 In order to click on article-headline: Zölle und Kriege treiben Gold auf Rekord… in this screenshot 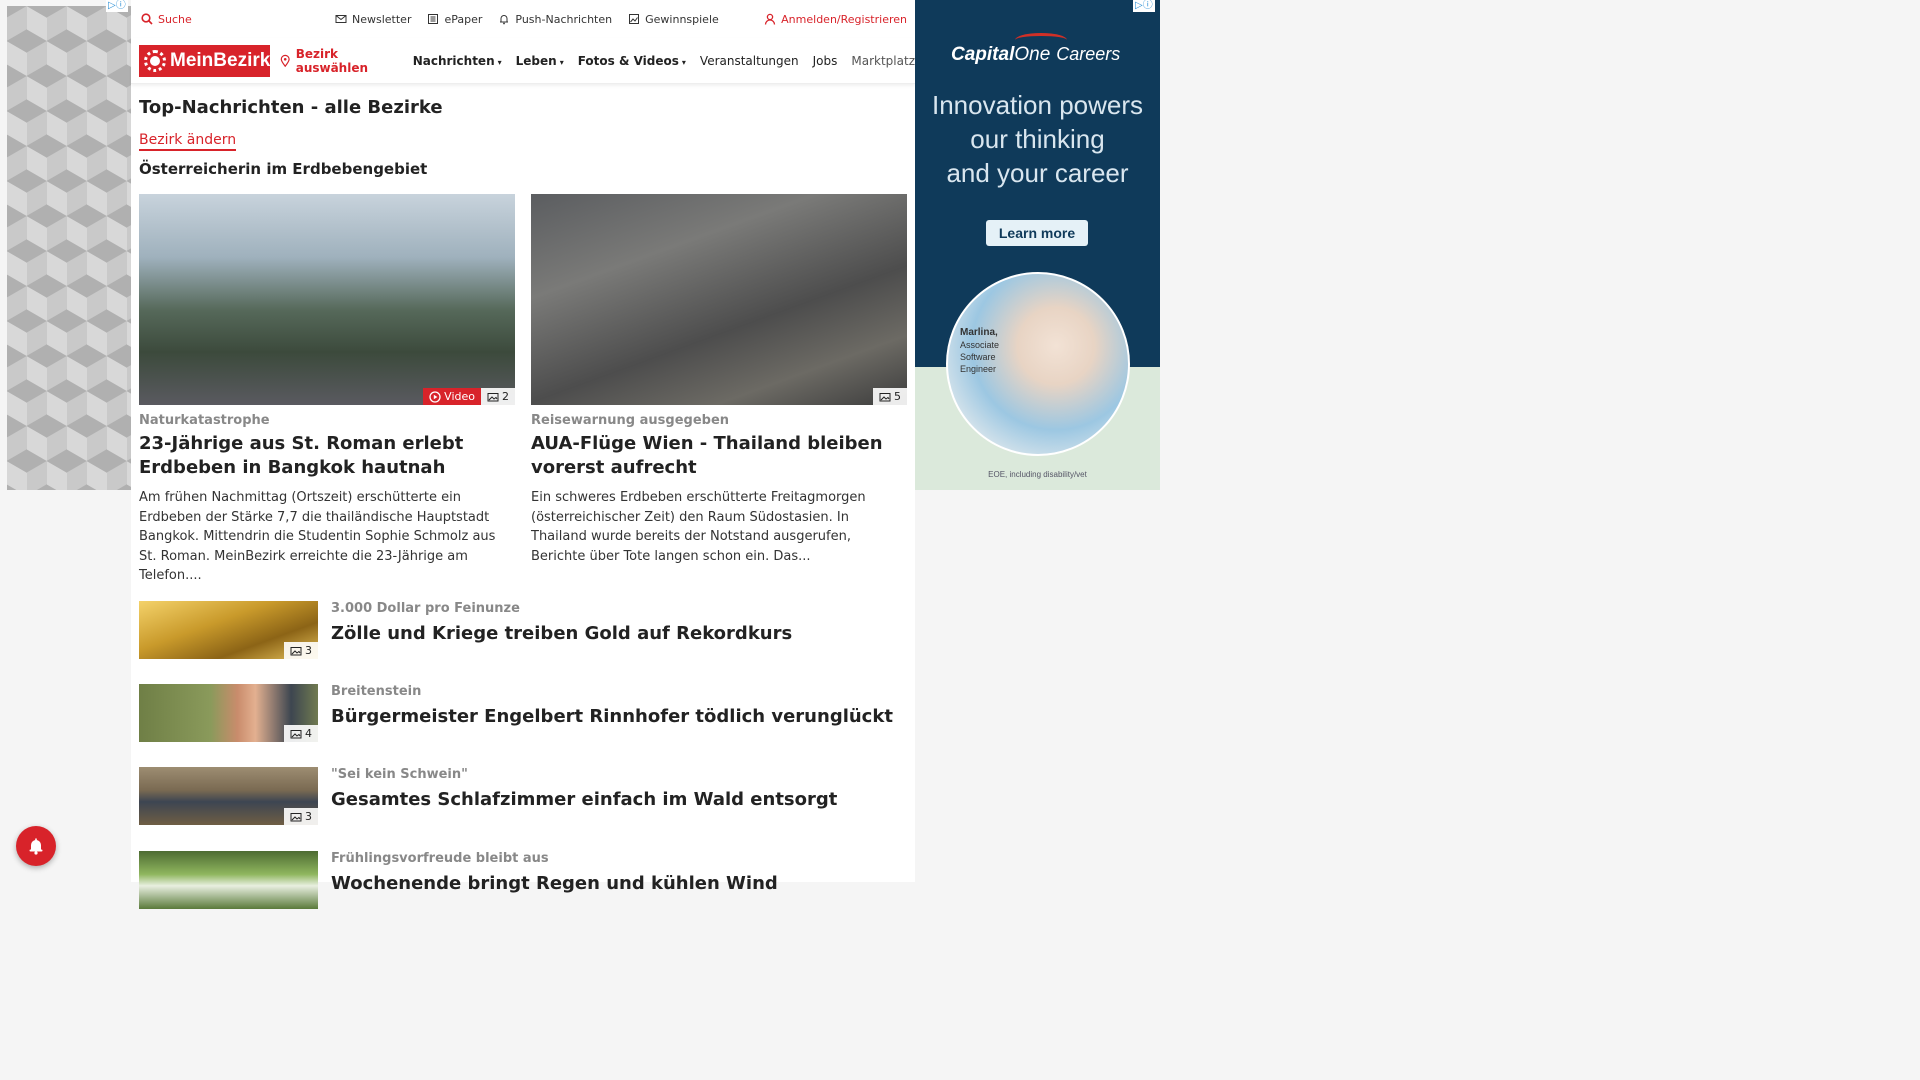, I will do `click(561, 633)`.